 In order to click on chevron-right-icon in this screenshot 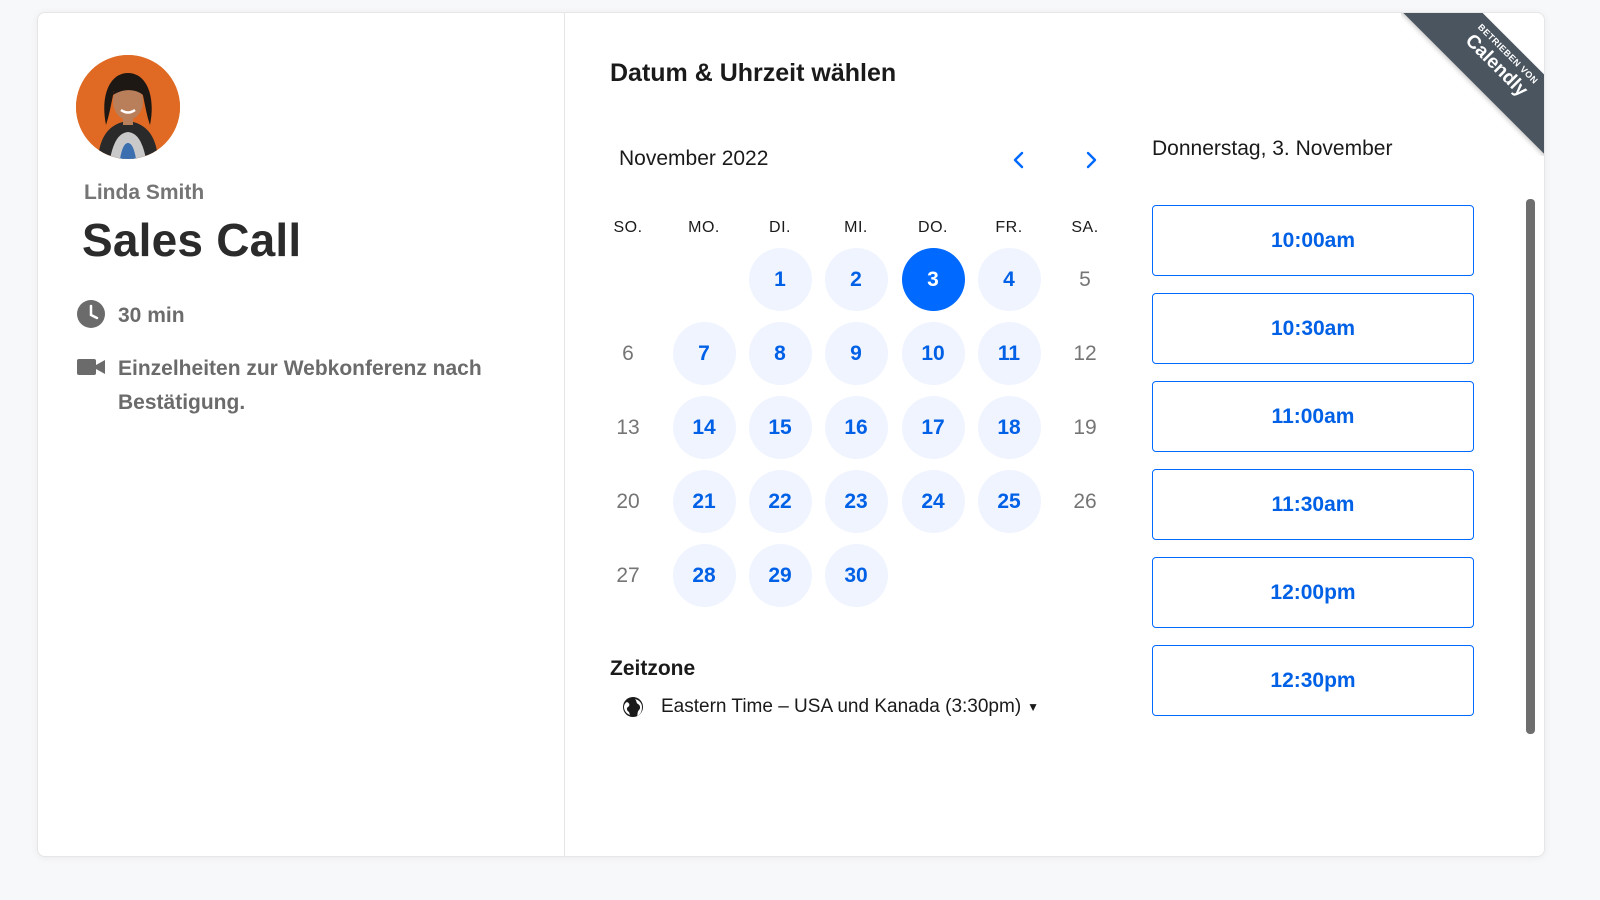, I will do `click(1091, 160)`.